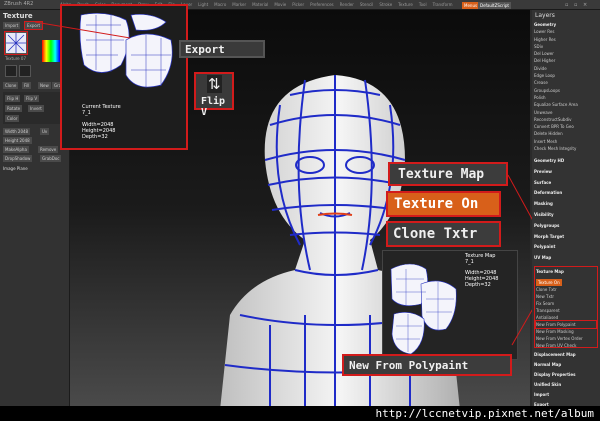 The width and height of the screenshot is (600, 421). What do you see at coordinates (566, 289) in the screenshot?
I see `clone-txtr-button: Clone Txtr` at bounding box center [566, 289].